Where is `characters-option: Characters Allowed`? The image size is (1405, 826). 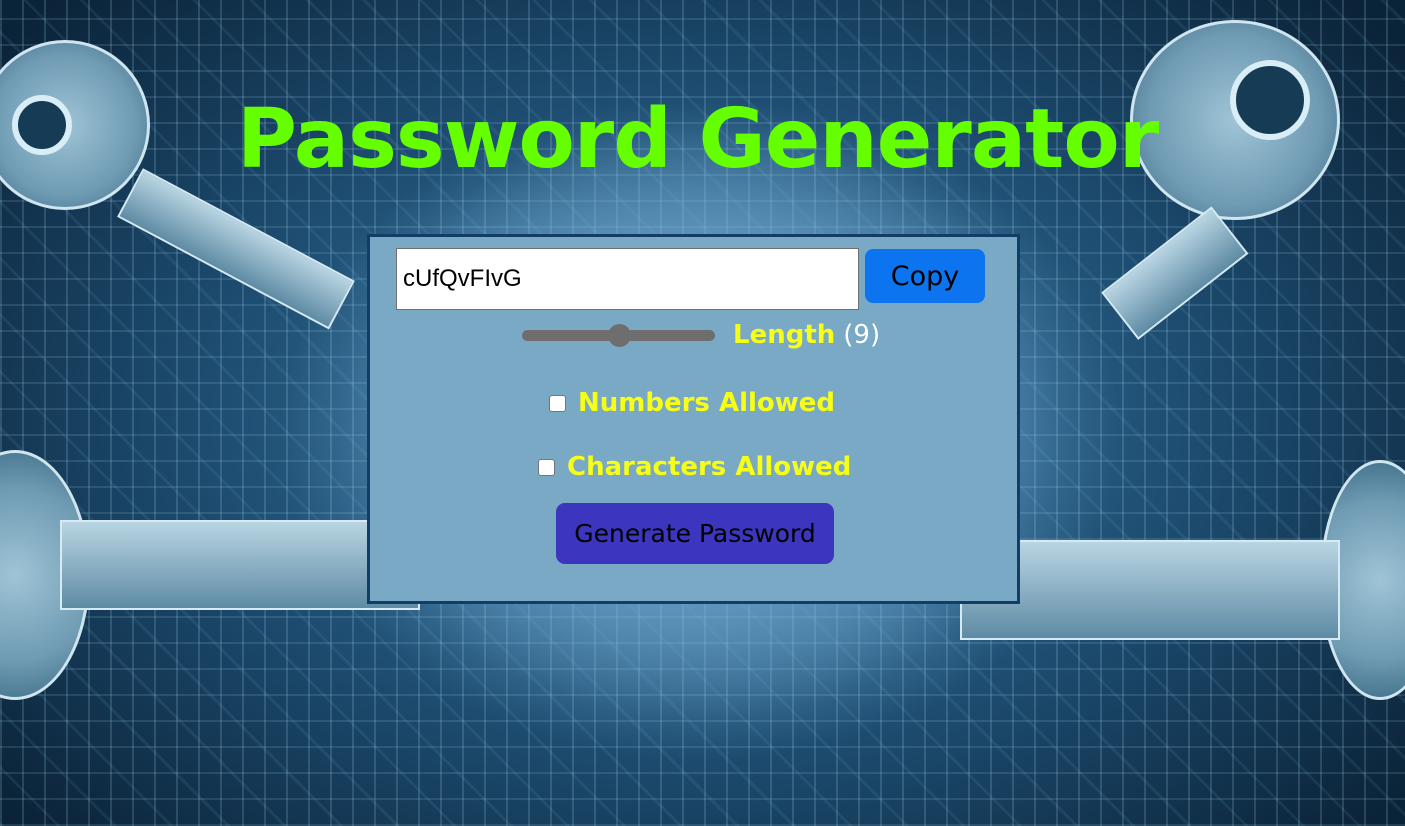 characters-option: Characters Allowed is located at coordinates (694, 467).